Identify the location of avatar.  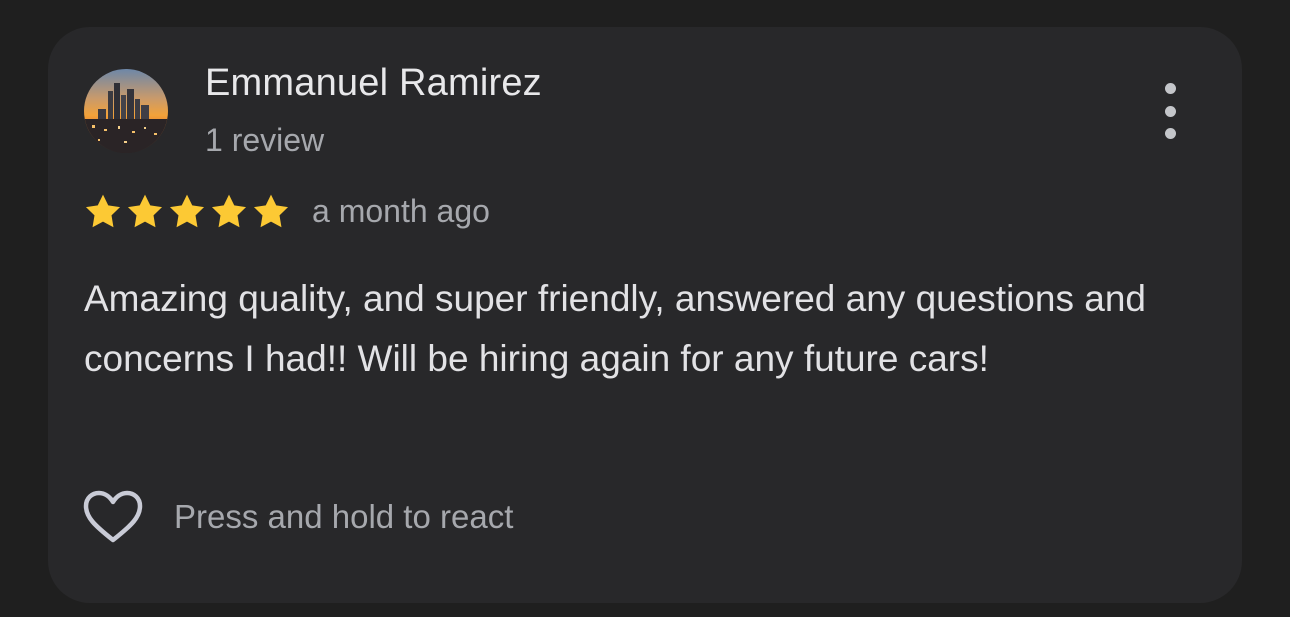
(126, 111).